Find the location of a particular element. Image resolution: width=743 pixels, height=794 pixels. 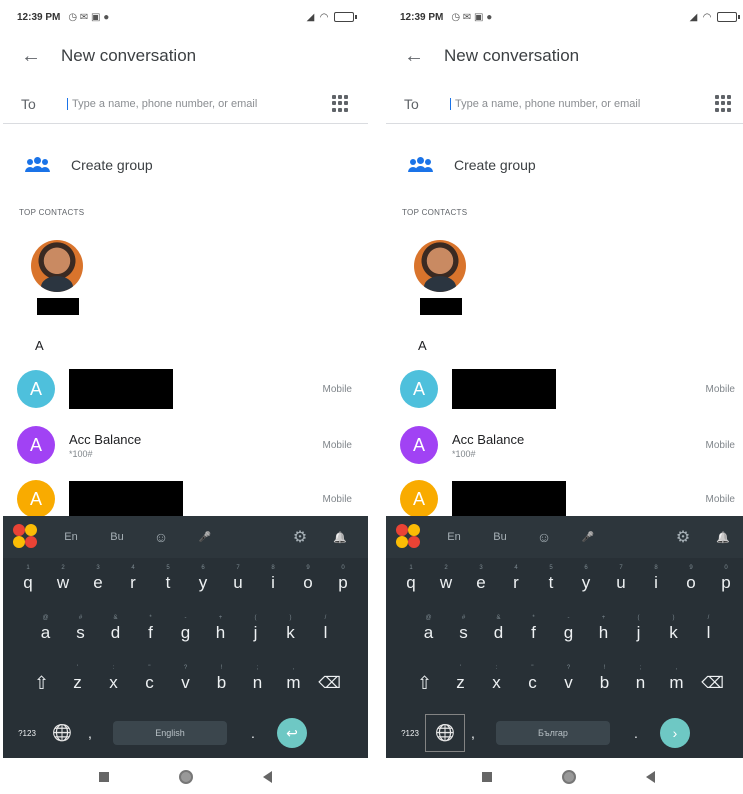

space-bar: English is located at coordinates (170, 733).